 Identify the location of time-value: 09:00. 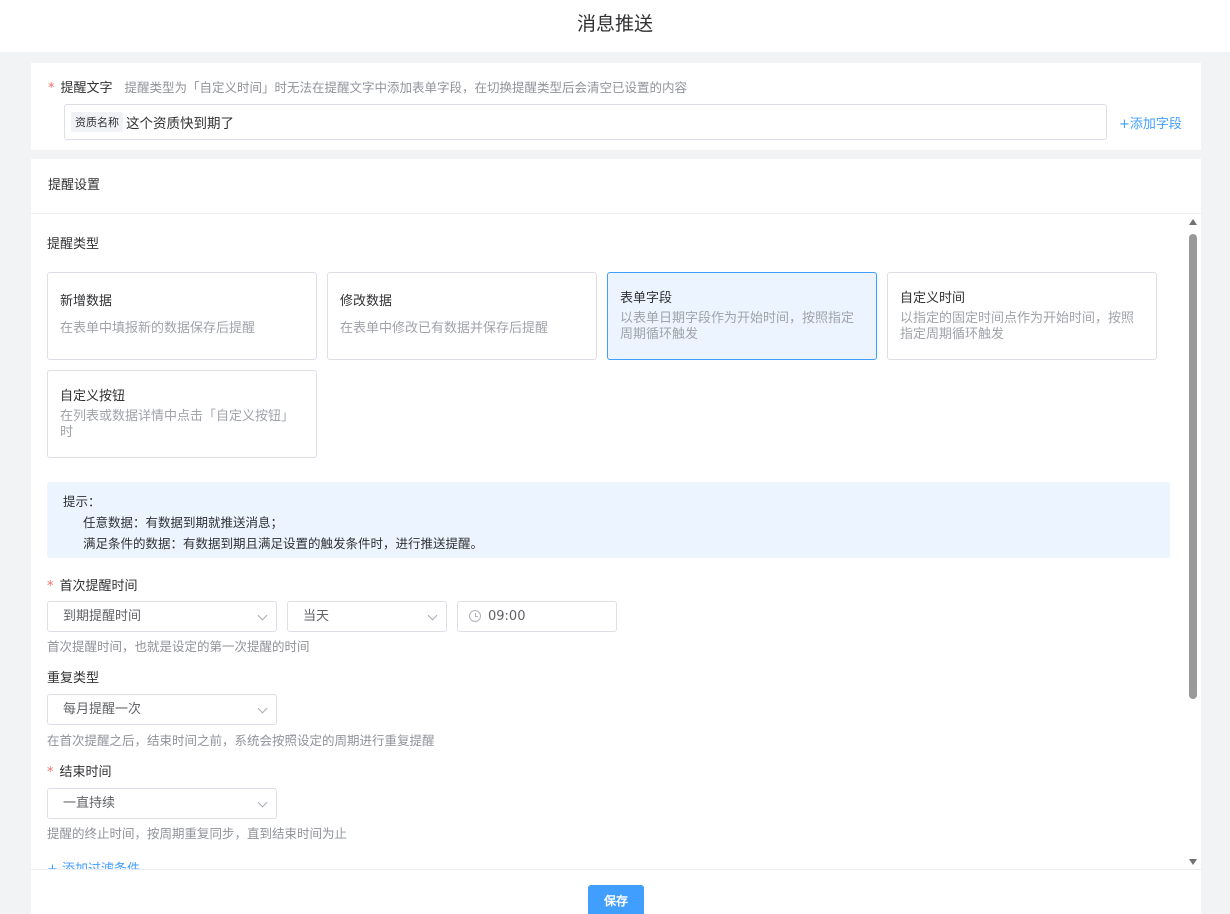
(507, 616).